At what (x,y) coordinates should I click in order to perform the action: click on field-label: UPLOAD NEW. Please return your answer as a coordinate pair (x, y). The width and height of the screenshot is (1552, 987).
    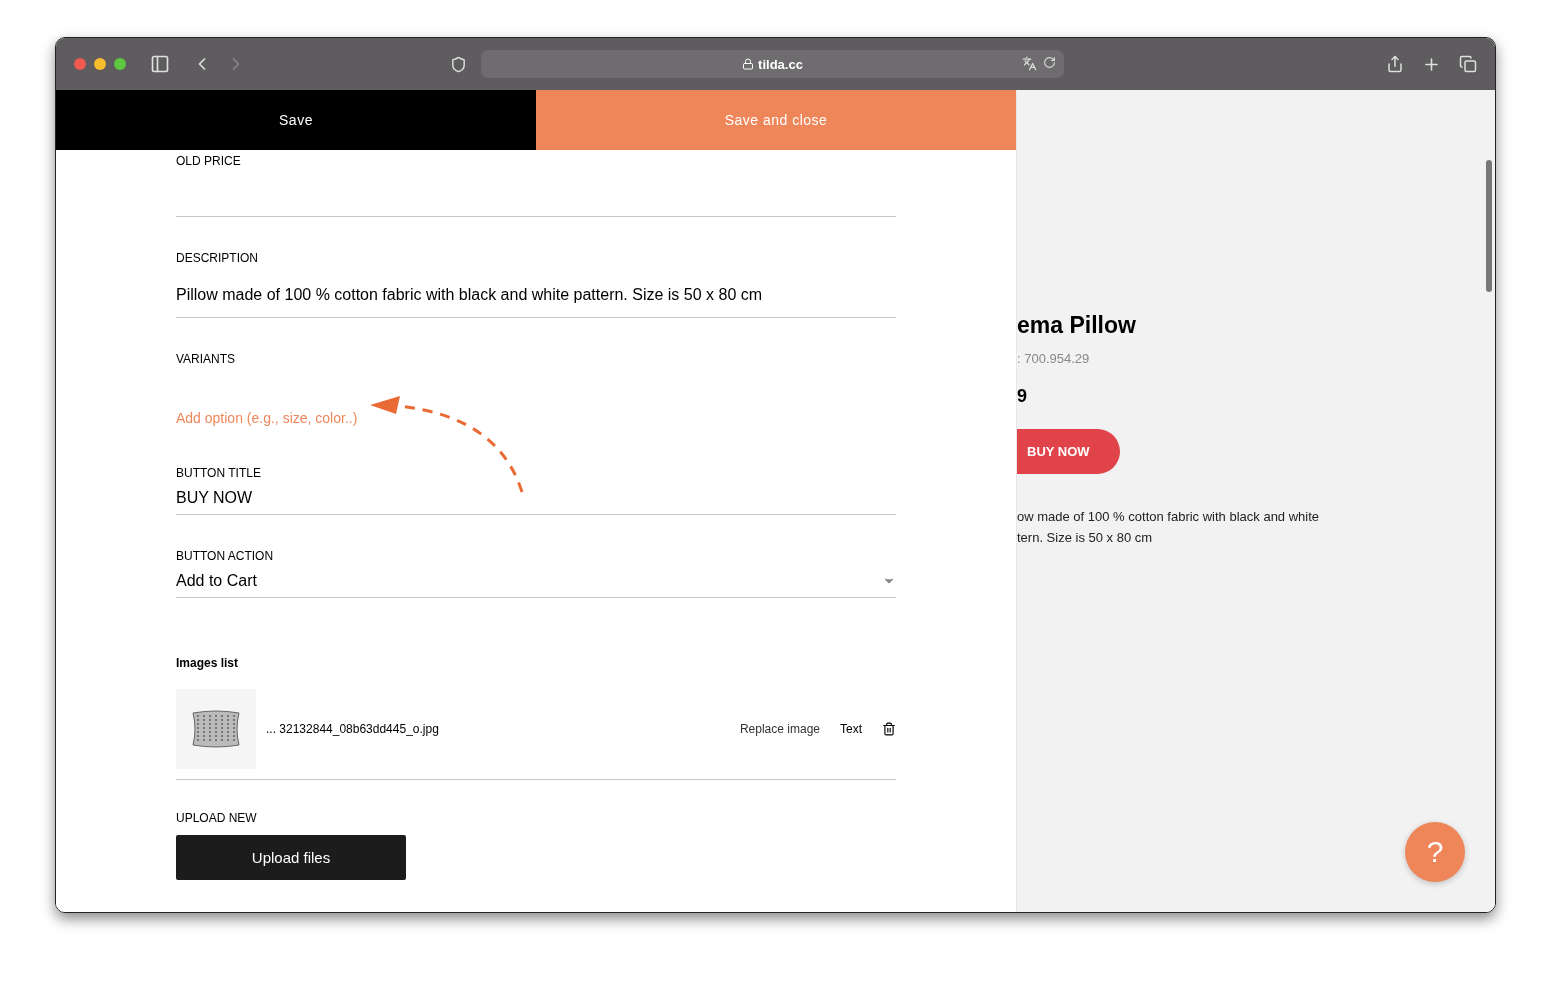
    Looking at the image, I should click on (217, 818).